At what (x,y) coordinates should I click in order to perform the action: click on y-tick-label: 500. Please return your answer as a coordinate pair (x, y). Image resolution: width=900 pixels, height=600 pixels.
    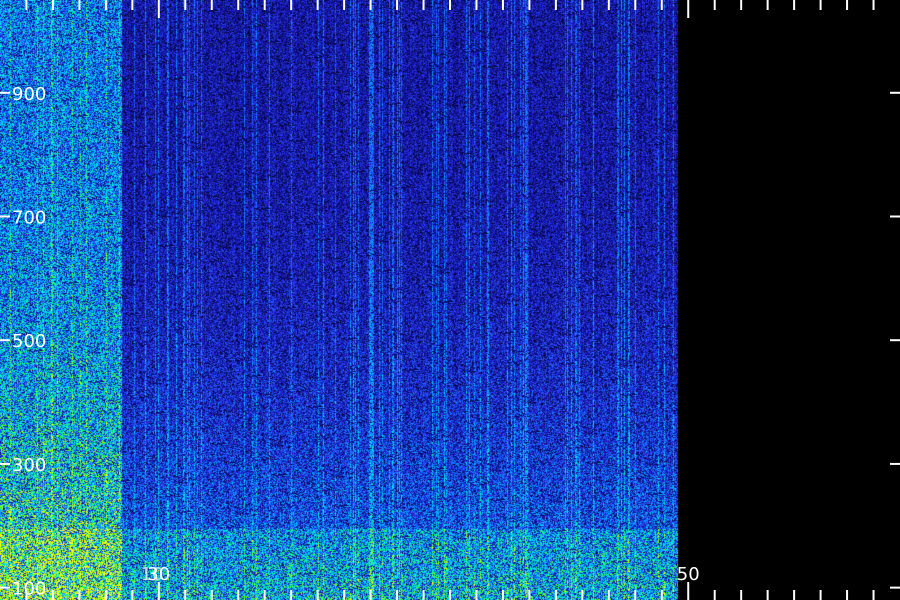
    Looking at the image, I should click on (29, 341).